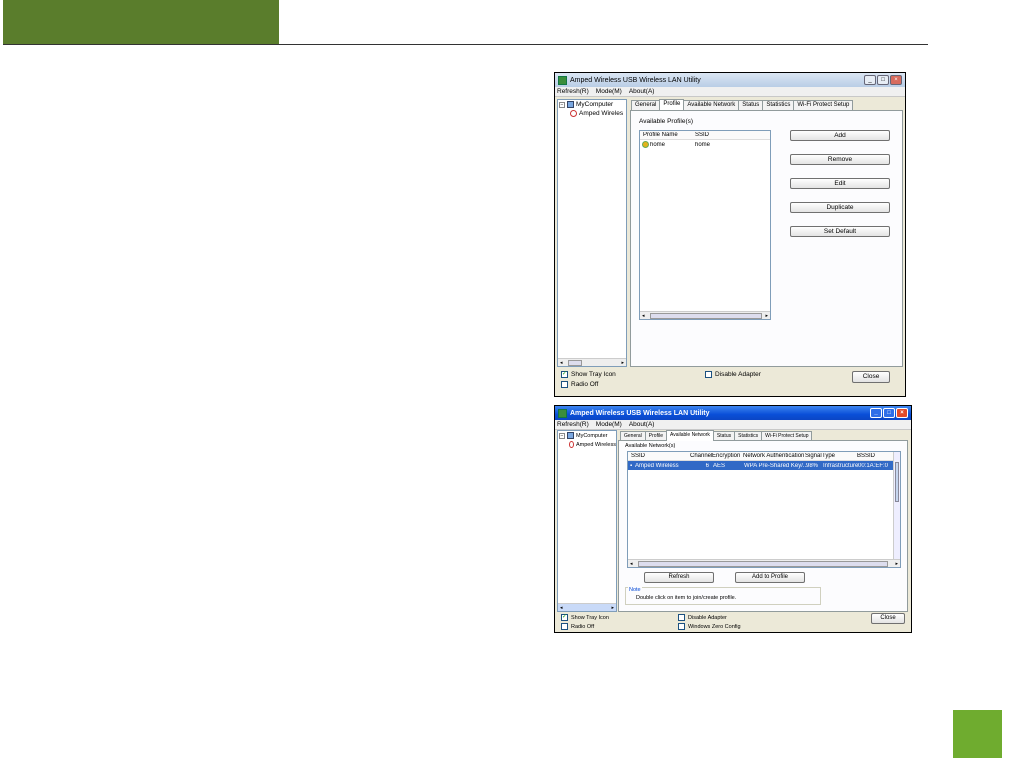 This screenshot has height=760, width=1012. What do you see at coordinates (840, 207) in the screenshot?
I see `duplicate-button: Duplicate` at bounding box center [840, 207].